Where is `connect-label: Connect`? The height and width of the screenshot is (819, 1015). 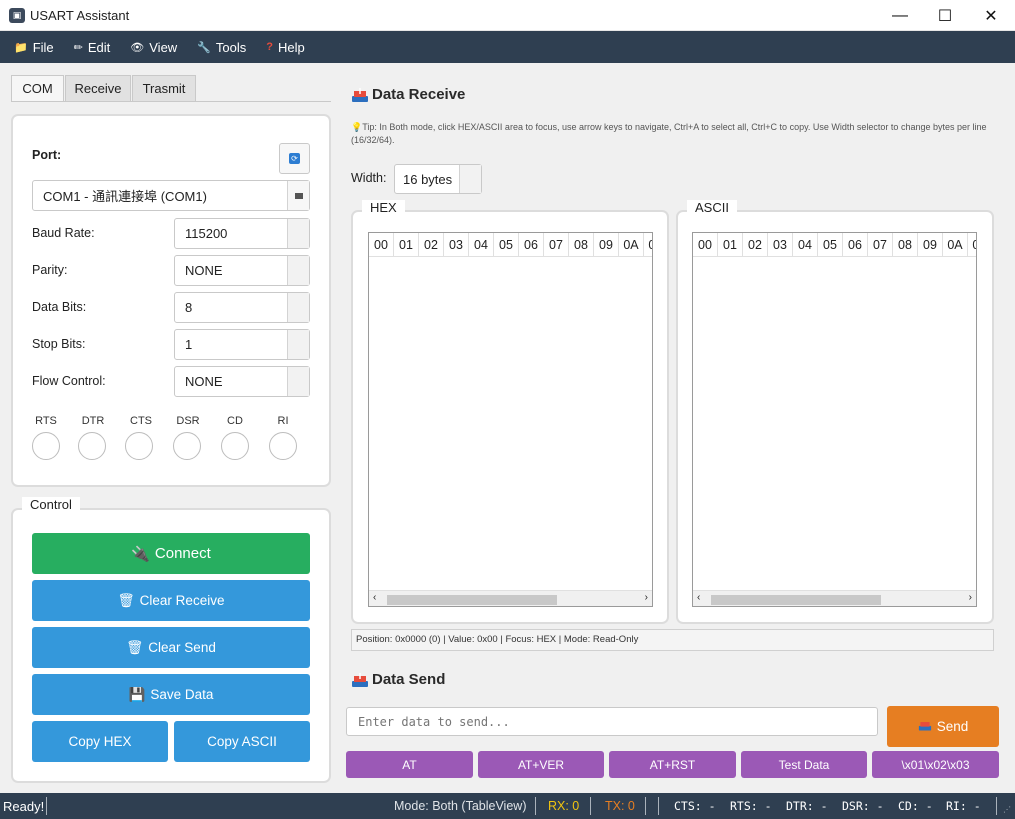
connect-label: Connect is located at coordinates (182, 553).